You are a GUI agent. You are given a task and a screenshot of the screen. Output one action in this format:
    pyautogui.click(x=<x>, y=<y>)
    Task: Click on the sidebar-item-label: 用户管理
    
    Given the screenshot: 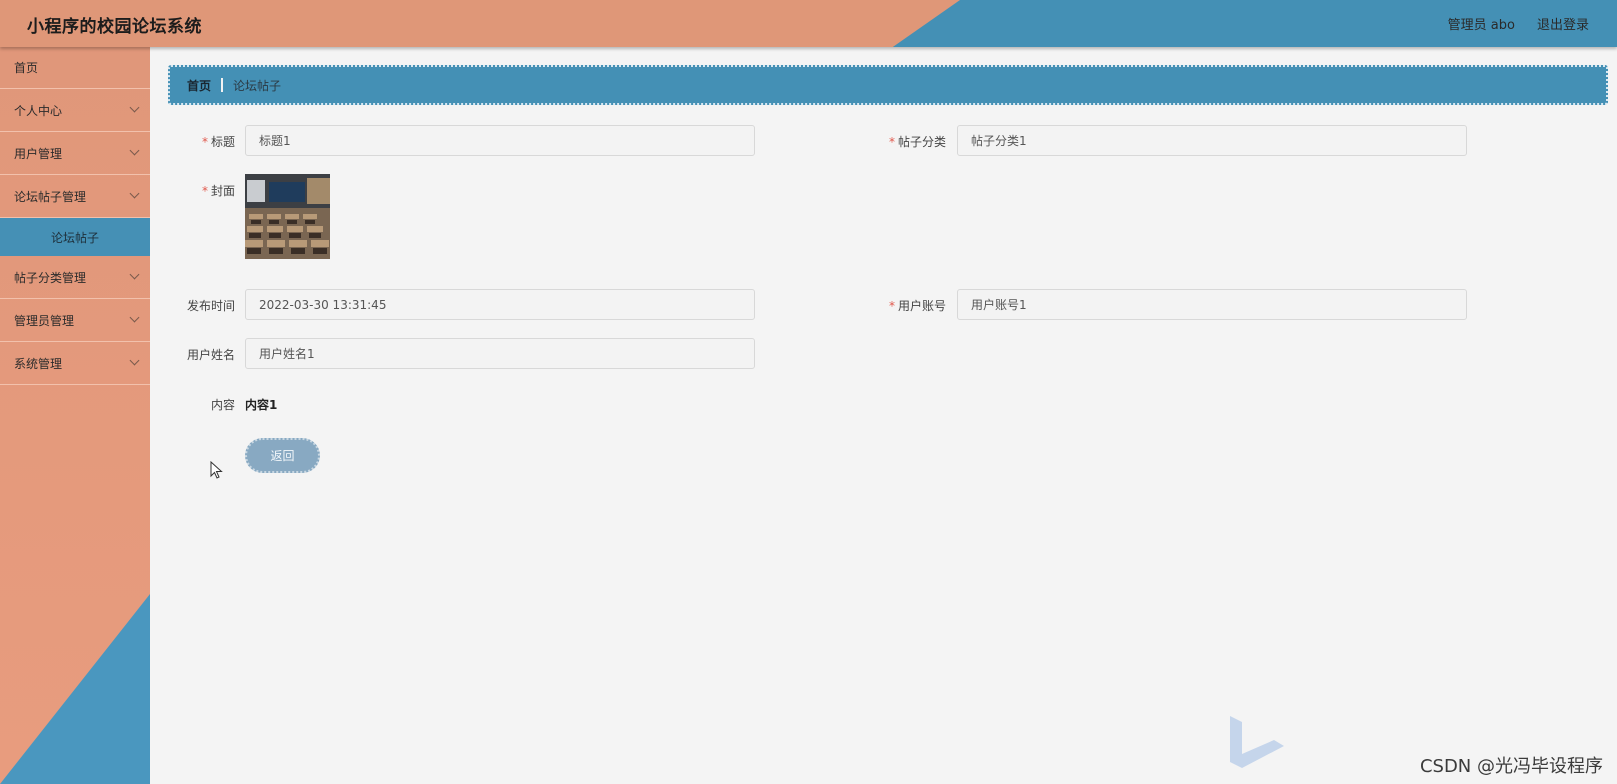 What is the action you would take?
    pyautogui.click(x=38, y=153)
    